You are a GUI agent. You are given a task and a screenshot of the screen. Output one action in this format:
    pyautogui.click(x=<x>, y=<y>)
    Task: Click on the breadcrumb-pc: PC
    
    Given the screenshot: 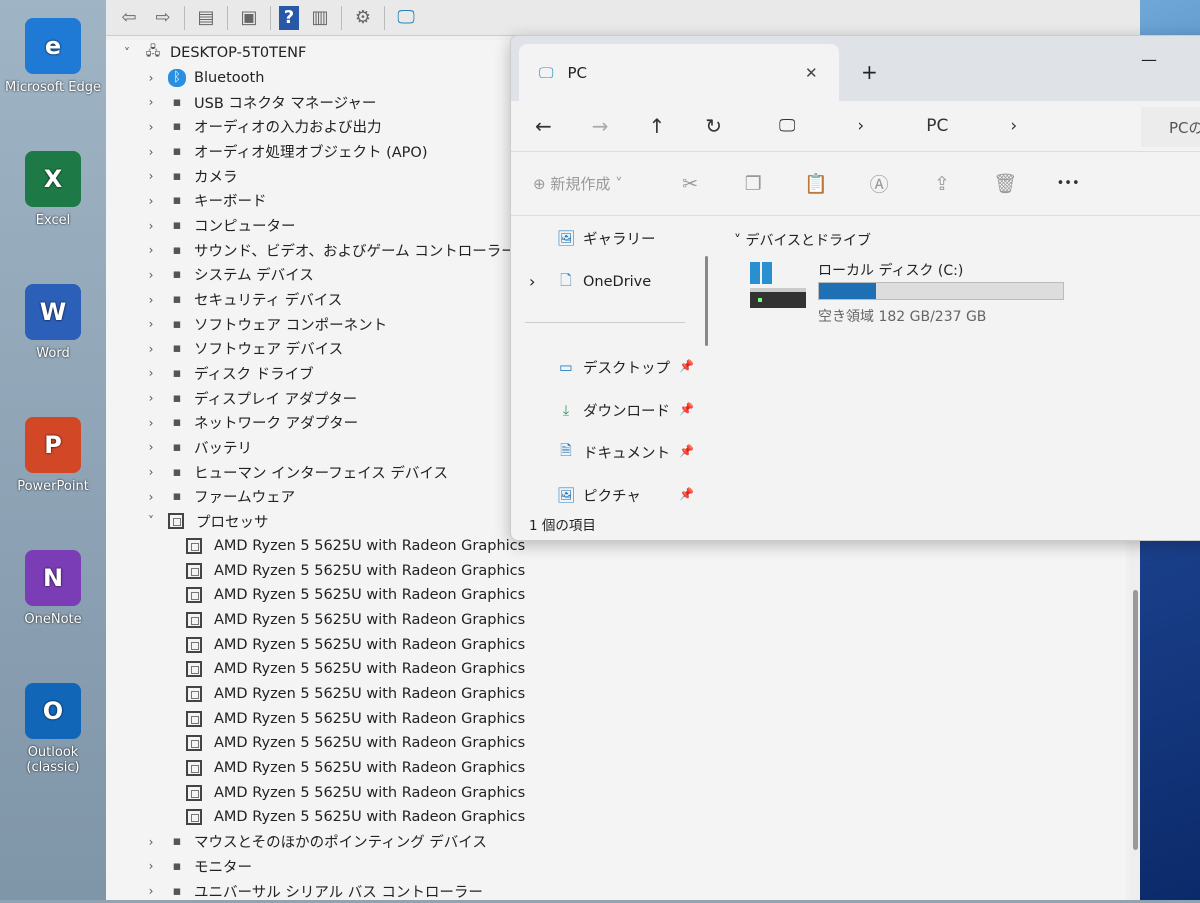 What is the action you would take?
    pyautogui.click(x=937, y=126)
    